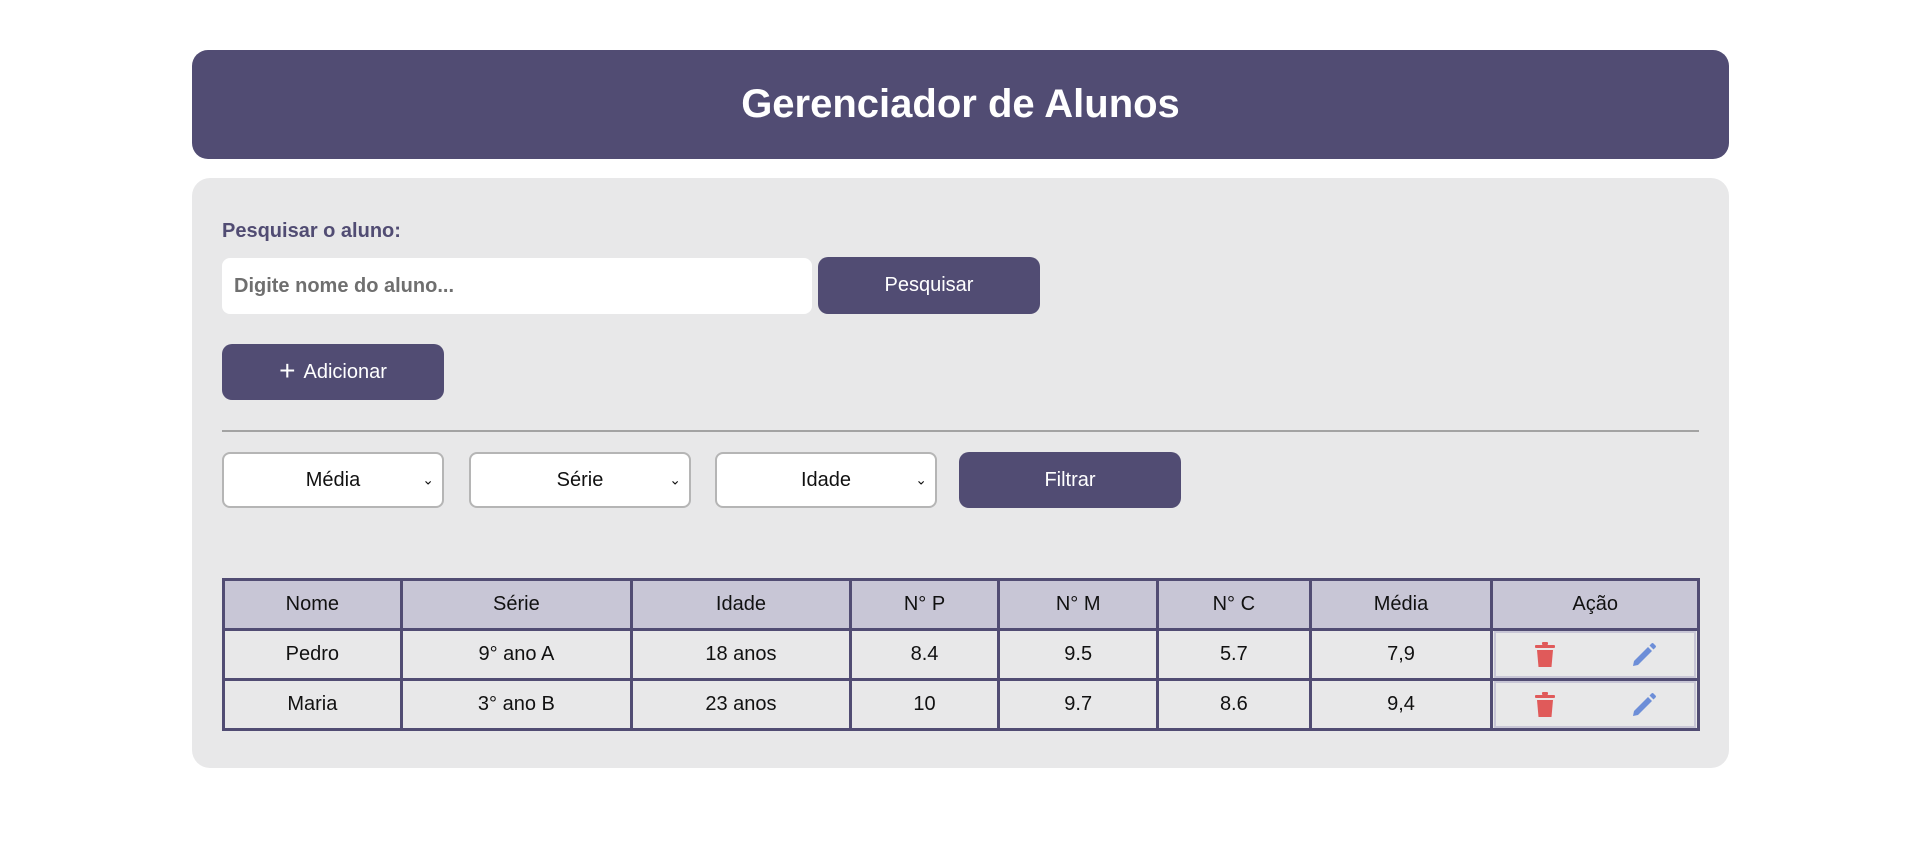 This screenshot has height=854, width=1914. What do you see at coordinates (287, 370) in the screenshot?
I see `plus-icon: +` at bounding box center [287, 370].